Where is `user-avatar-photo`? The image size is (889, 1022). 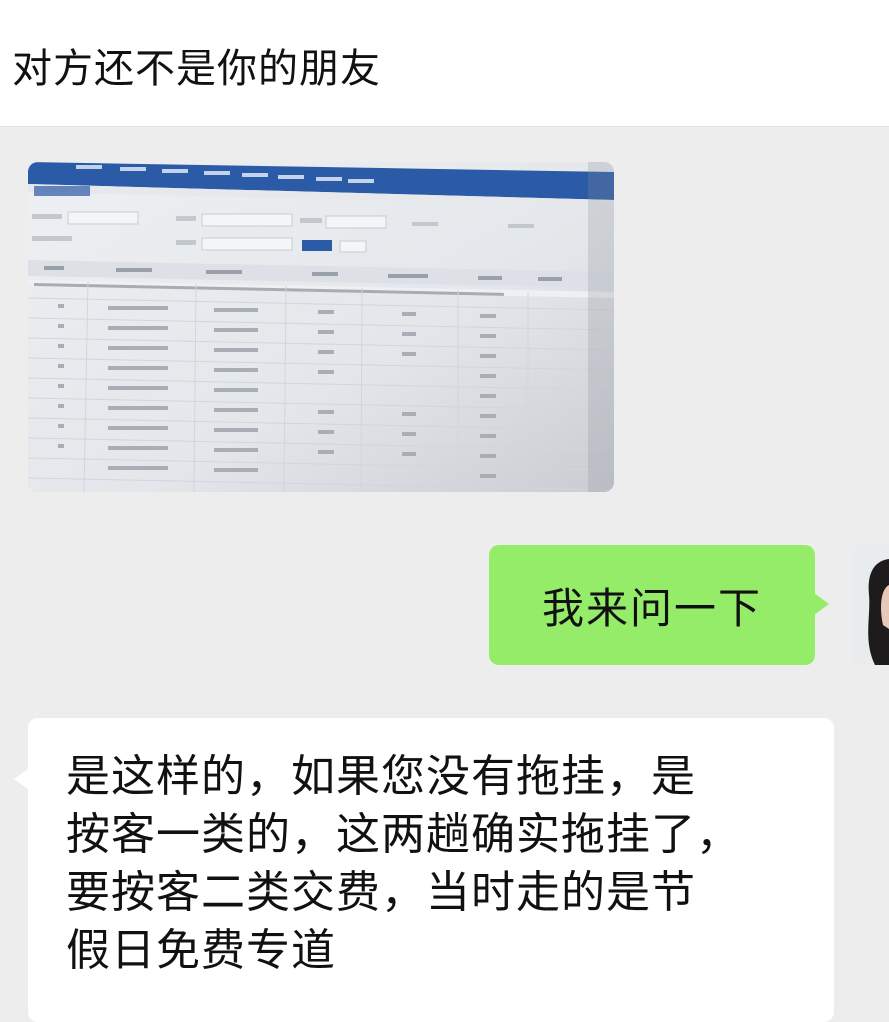 user-avatar-photo is located at coordinates (871, 605).